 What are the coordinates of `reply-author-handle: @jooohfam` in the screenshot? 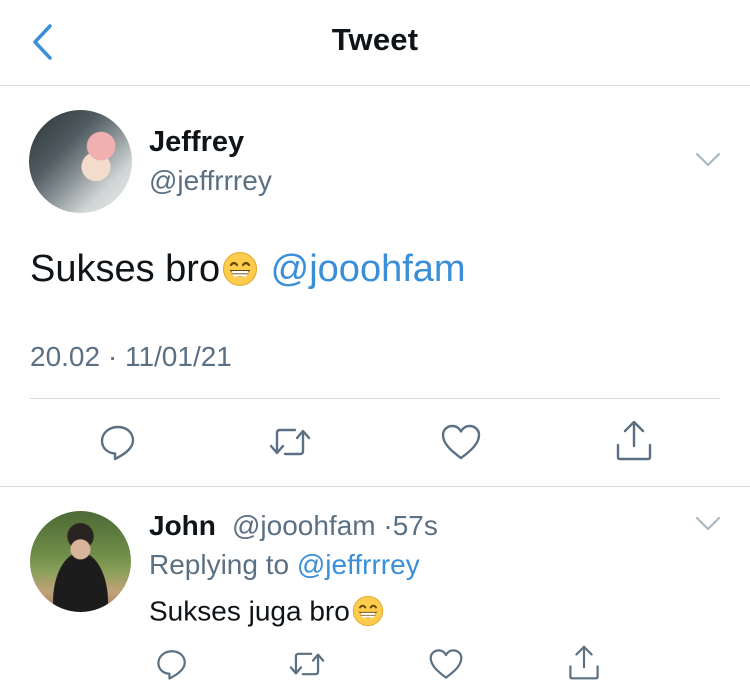 It's located at (304, 525).